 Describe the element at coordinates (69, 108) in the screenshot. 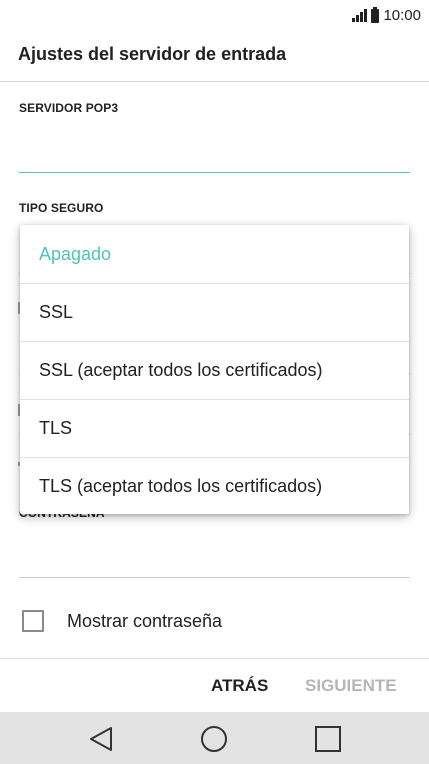

I see `server-label: SERVIDOR POP3` at that location.